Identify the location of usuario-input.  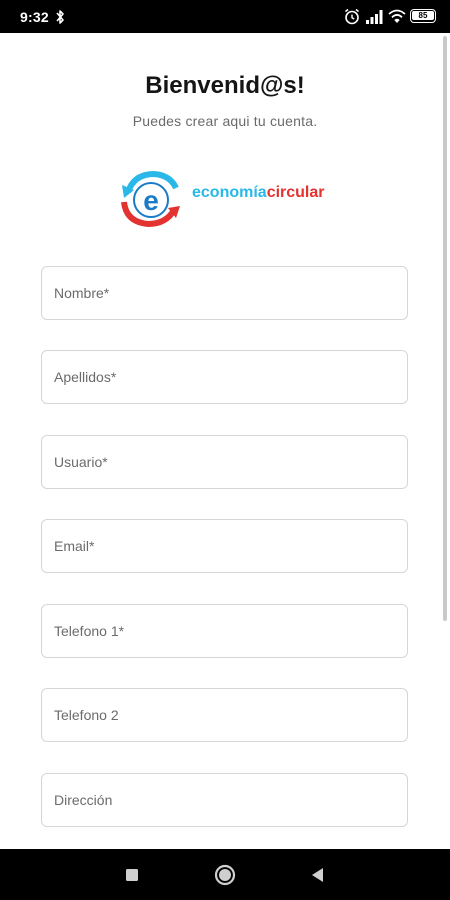
(208, 462).